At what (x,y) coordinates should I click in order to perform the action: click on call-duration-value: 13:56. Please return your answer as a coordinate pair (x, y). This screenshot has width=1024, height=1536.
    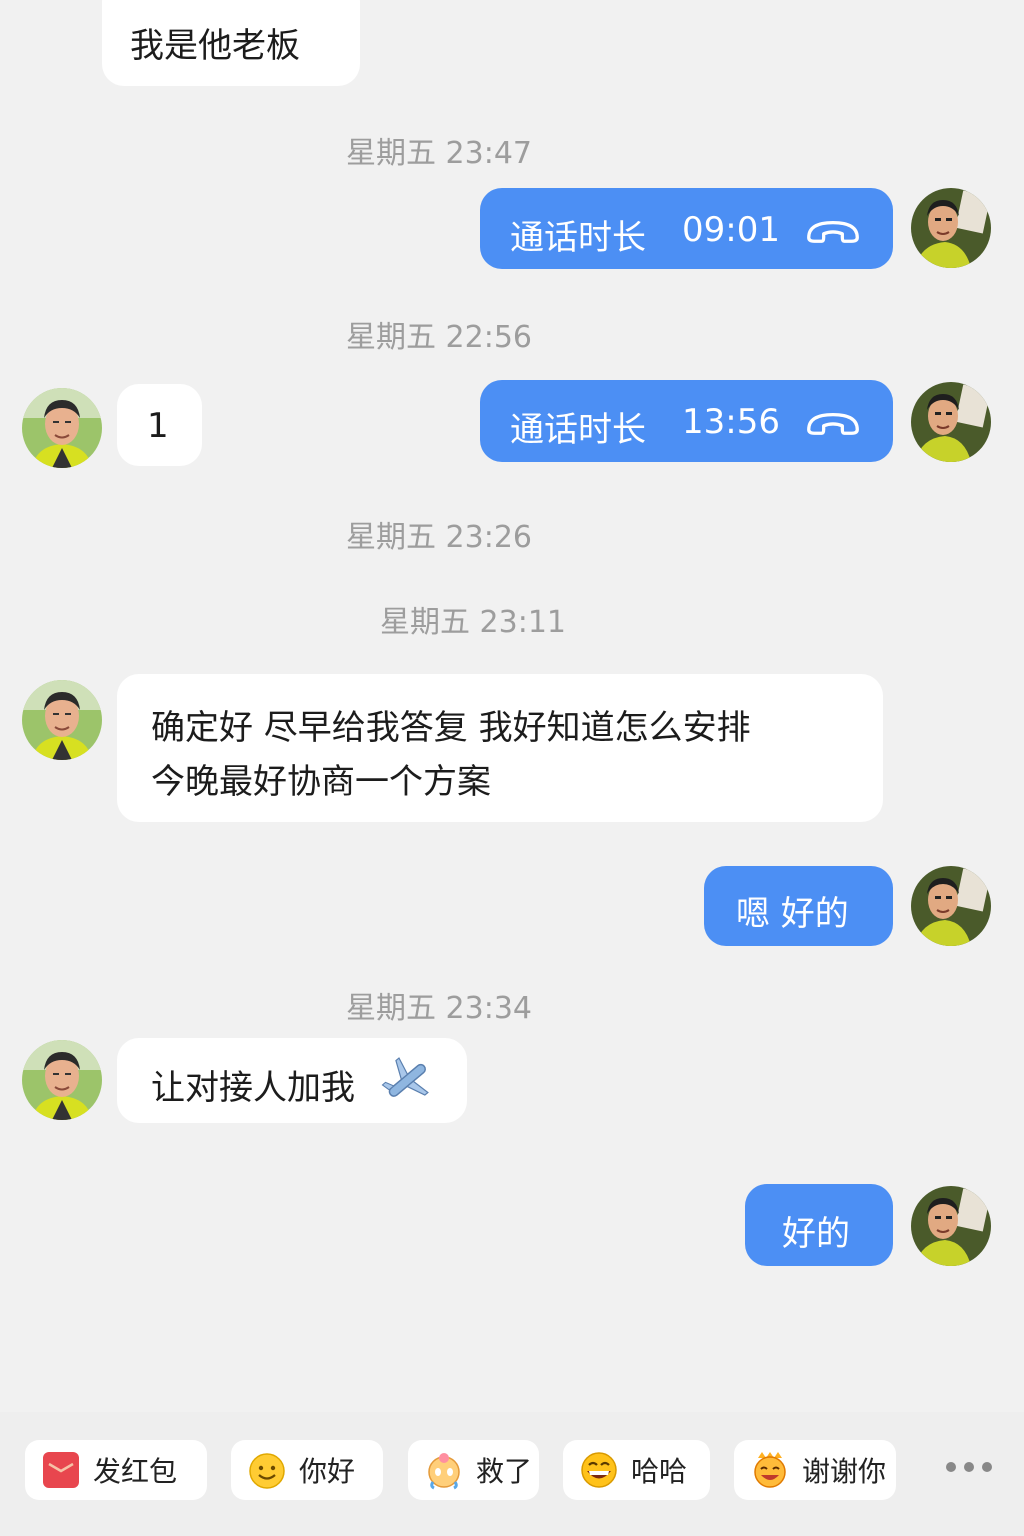
    Looking at the image, I should click on (731, 422).